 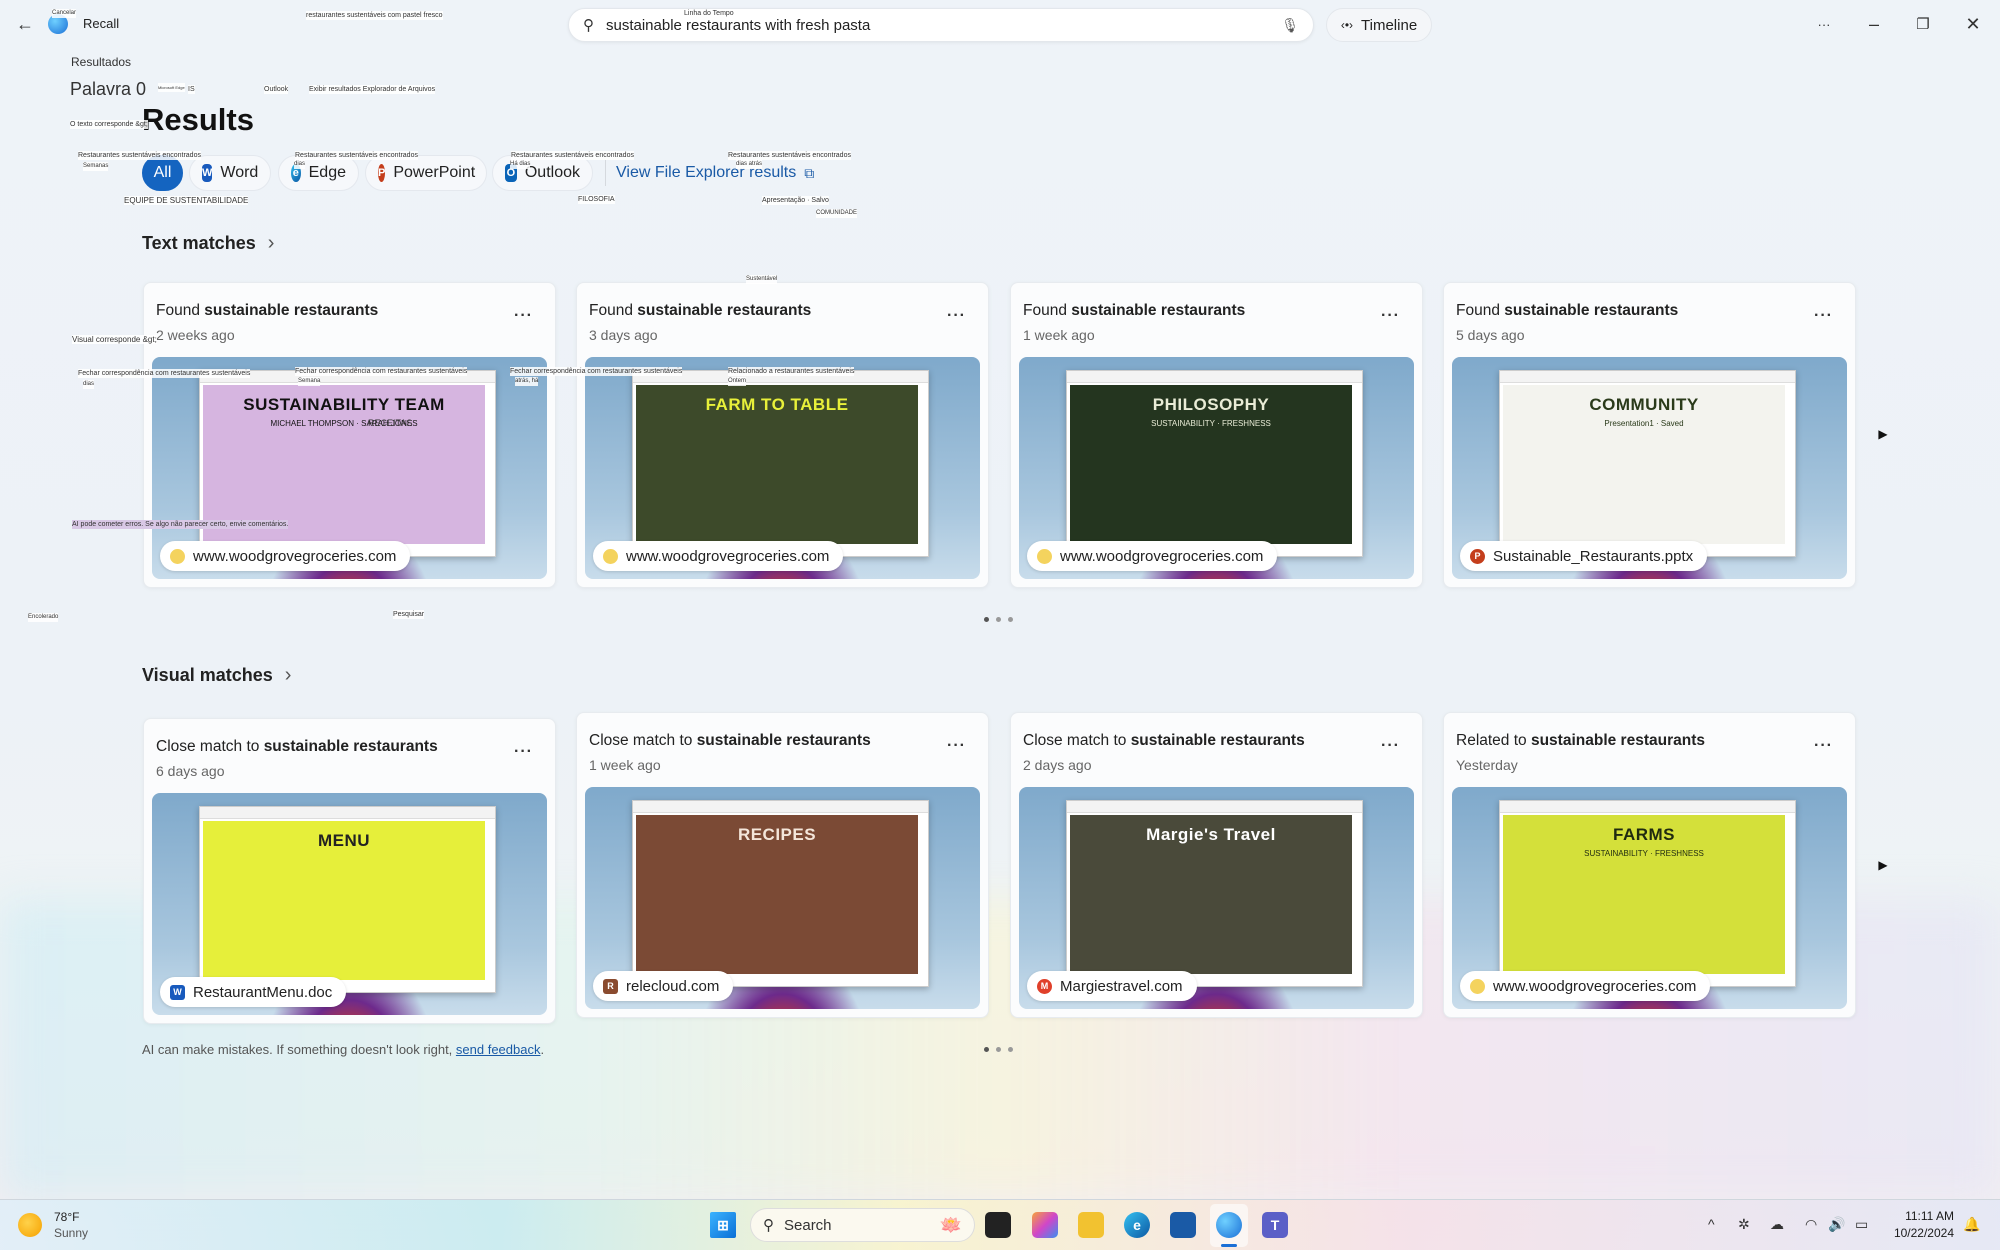 I want to click on overlay-label: dias, so click(x=89, y=384).